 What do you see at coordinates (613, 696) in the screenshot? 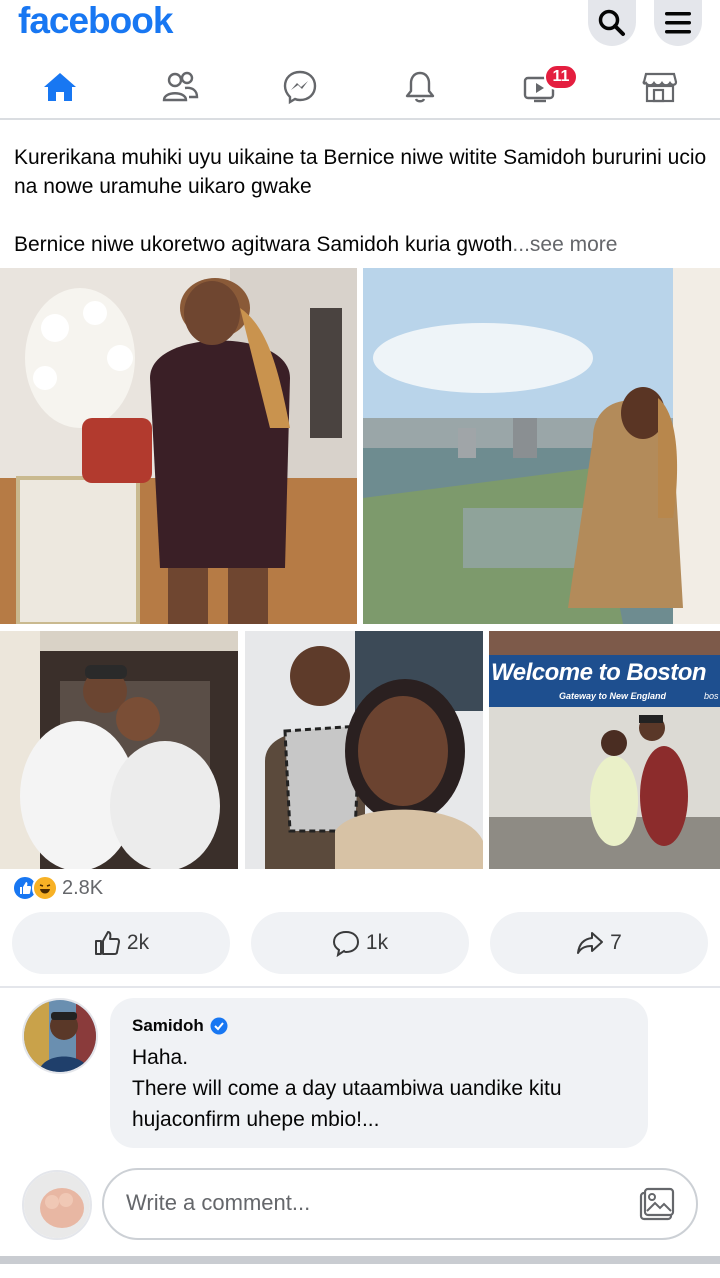
I see `boston-sign-subtitle: Gateway to New England` at bounding box center [613, 696].